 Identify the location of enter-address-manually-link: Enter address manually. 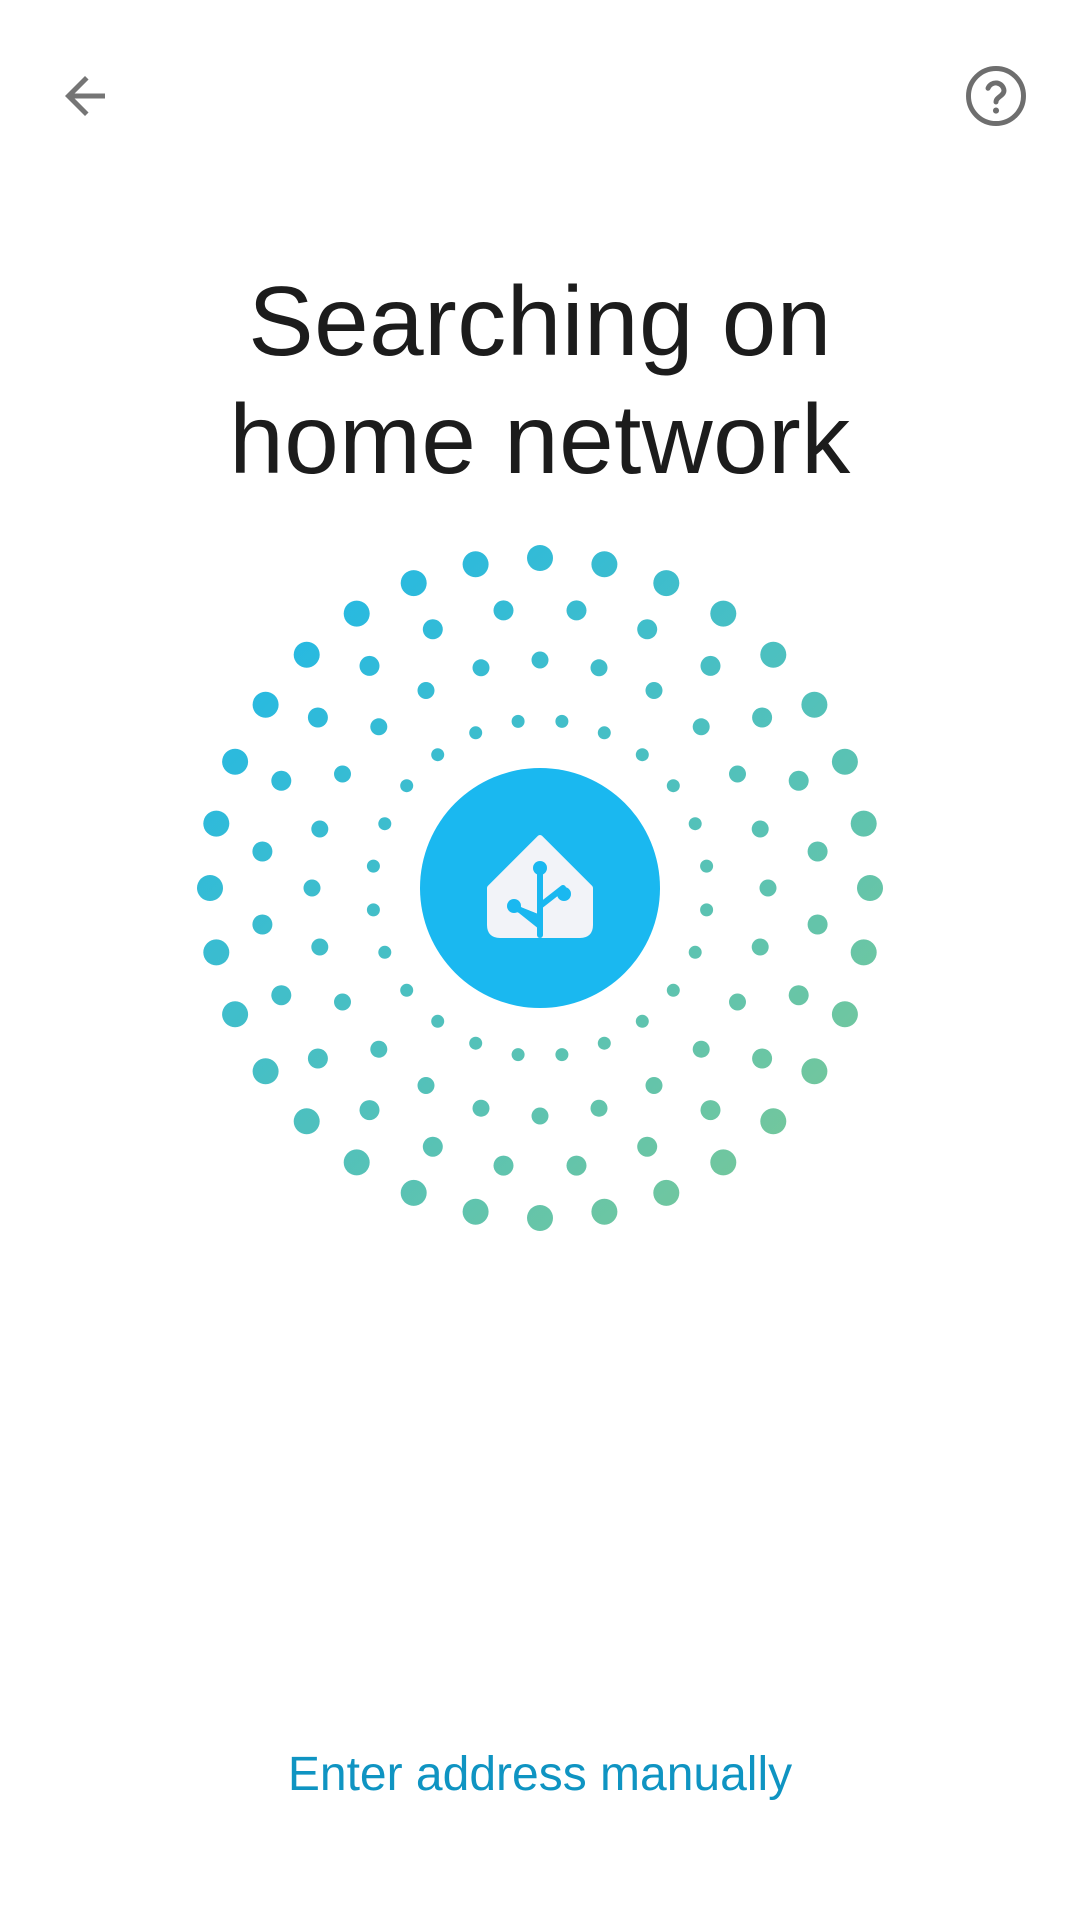
(540, 1775).